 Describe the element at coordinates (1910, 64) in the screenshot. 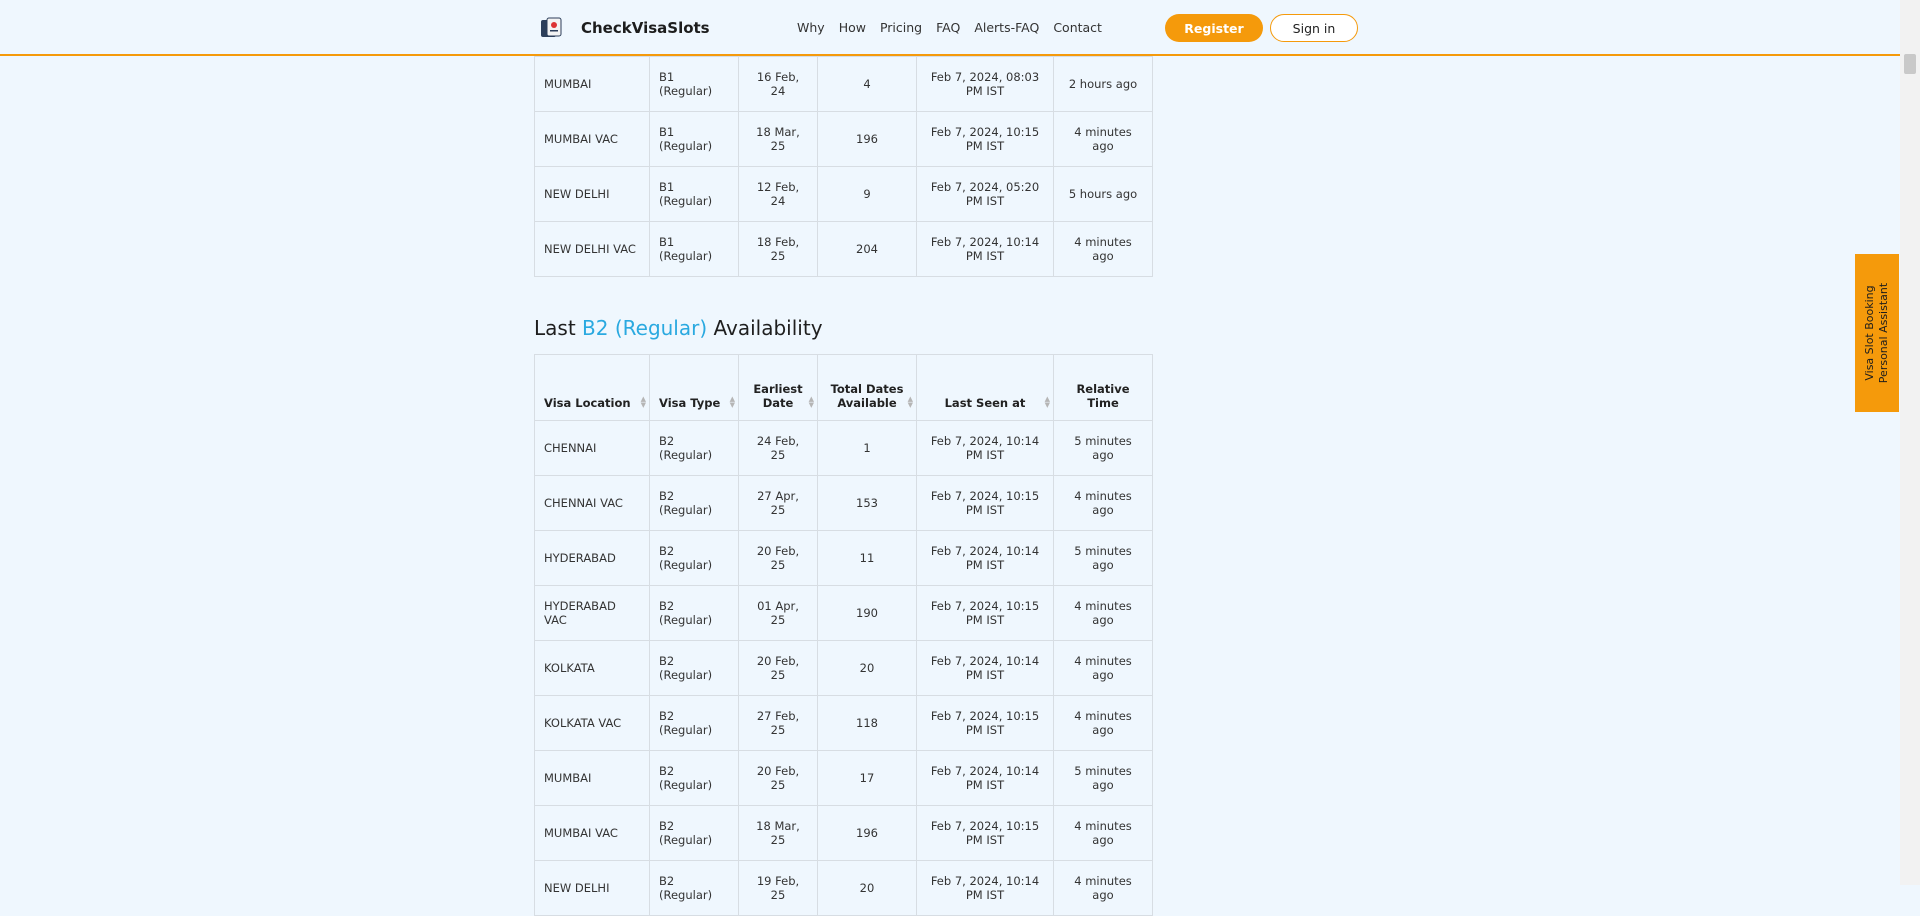

I see `scrollbar-thumb` at that location.